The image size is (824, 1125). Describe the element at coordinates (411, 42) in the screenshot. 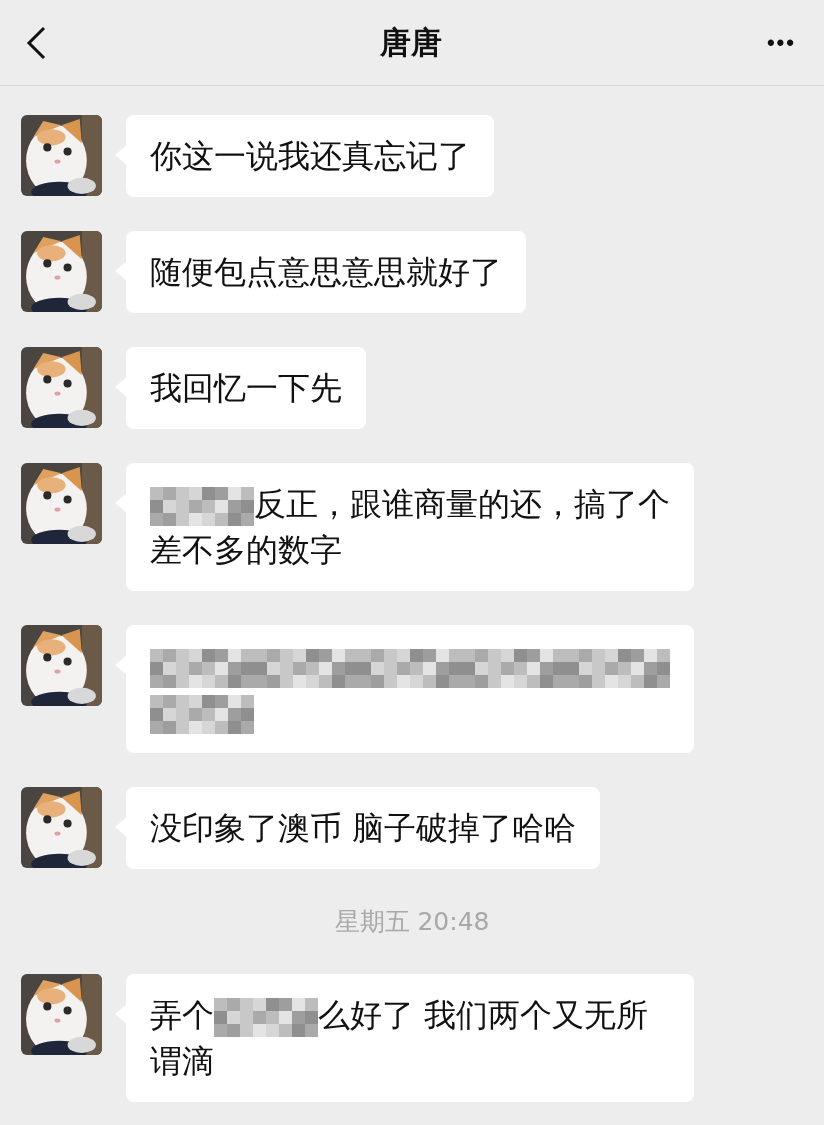

I see `chat-title: 唐唐` at that location.